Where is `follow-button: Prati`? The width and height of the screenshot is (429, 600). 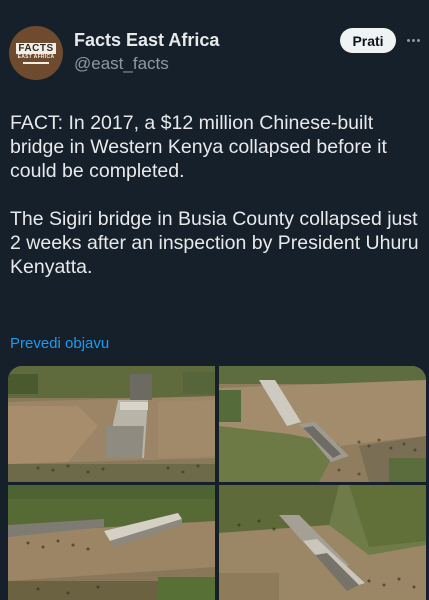 follow-button: Prati is located at coordinates (368, 40).